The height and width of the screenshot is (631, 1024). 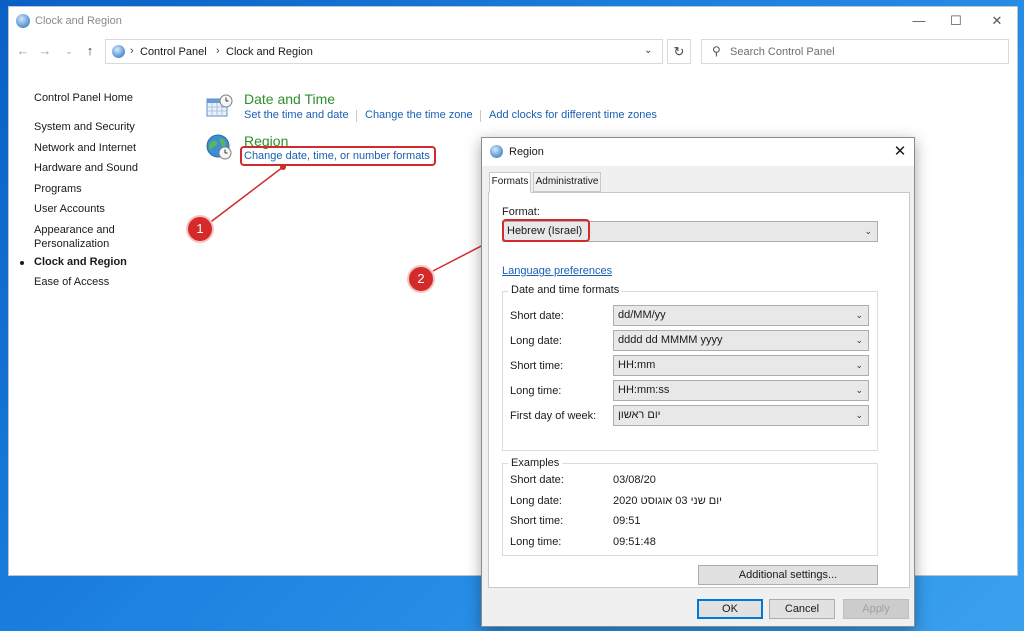 I want to click on example-short-time-label: Short time:, so click(x=537, y=521).